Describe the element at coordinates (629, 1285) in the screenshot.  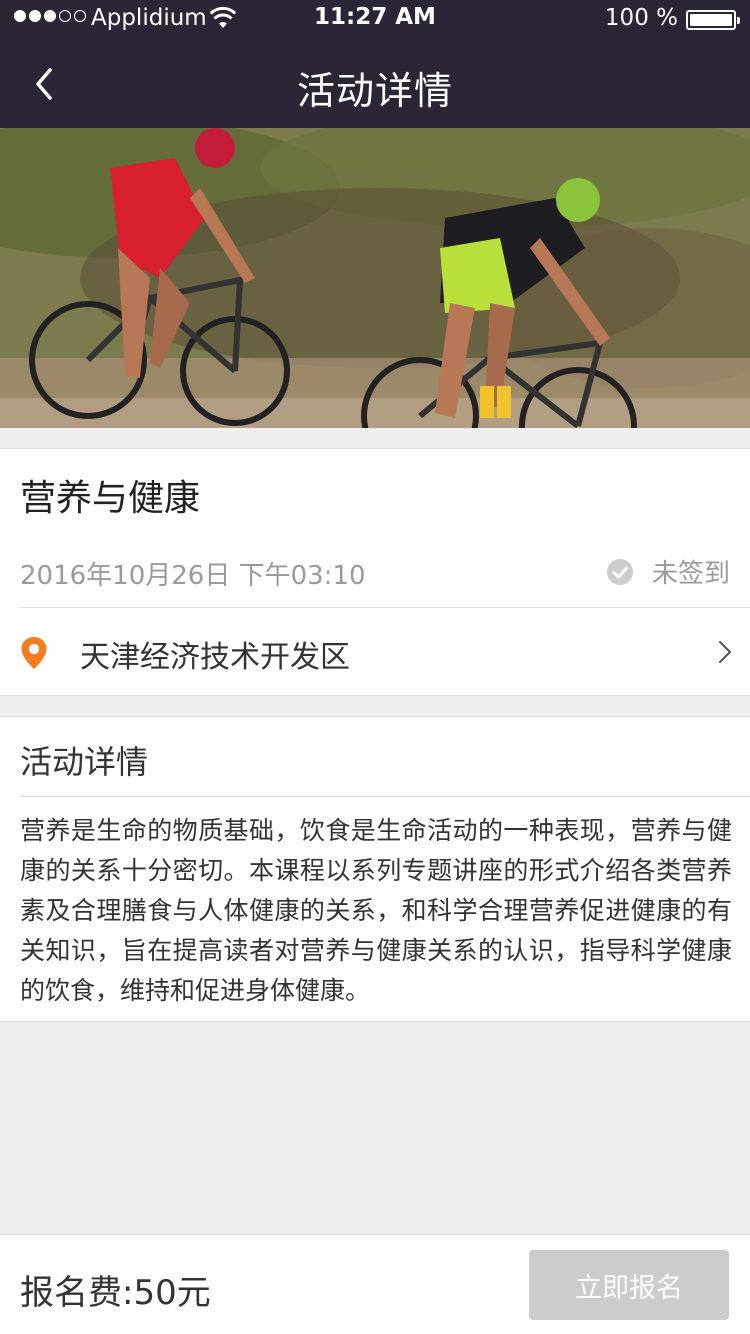
I see `signup-button: 立即报名` at that location.